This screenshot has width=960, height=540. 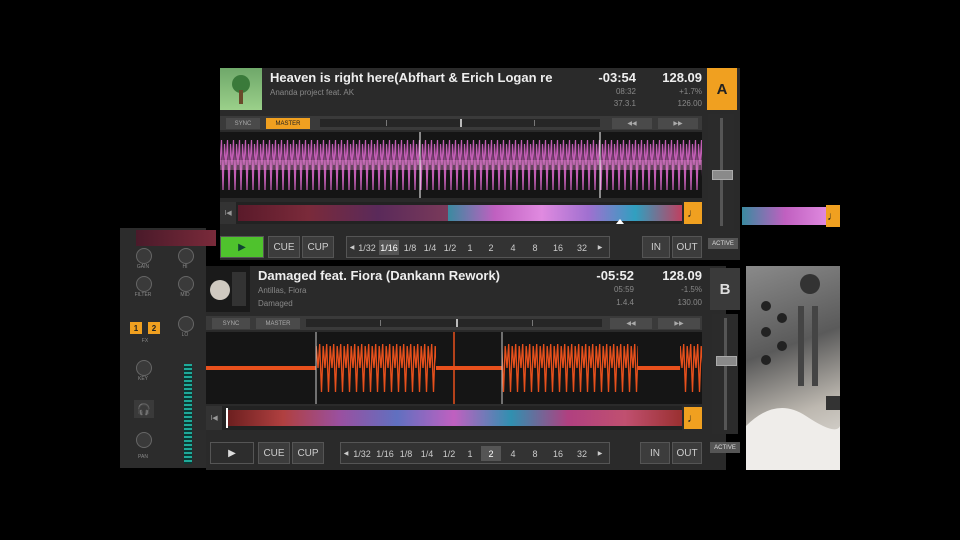 What do you see at coordinates (656, 247) in the screenshot?
I see `deck-a-loop-in-button: IN` at bounding box center [656, 247].